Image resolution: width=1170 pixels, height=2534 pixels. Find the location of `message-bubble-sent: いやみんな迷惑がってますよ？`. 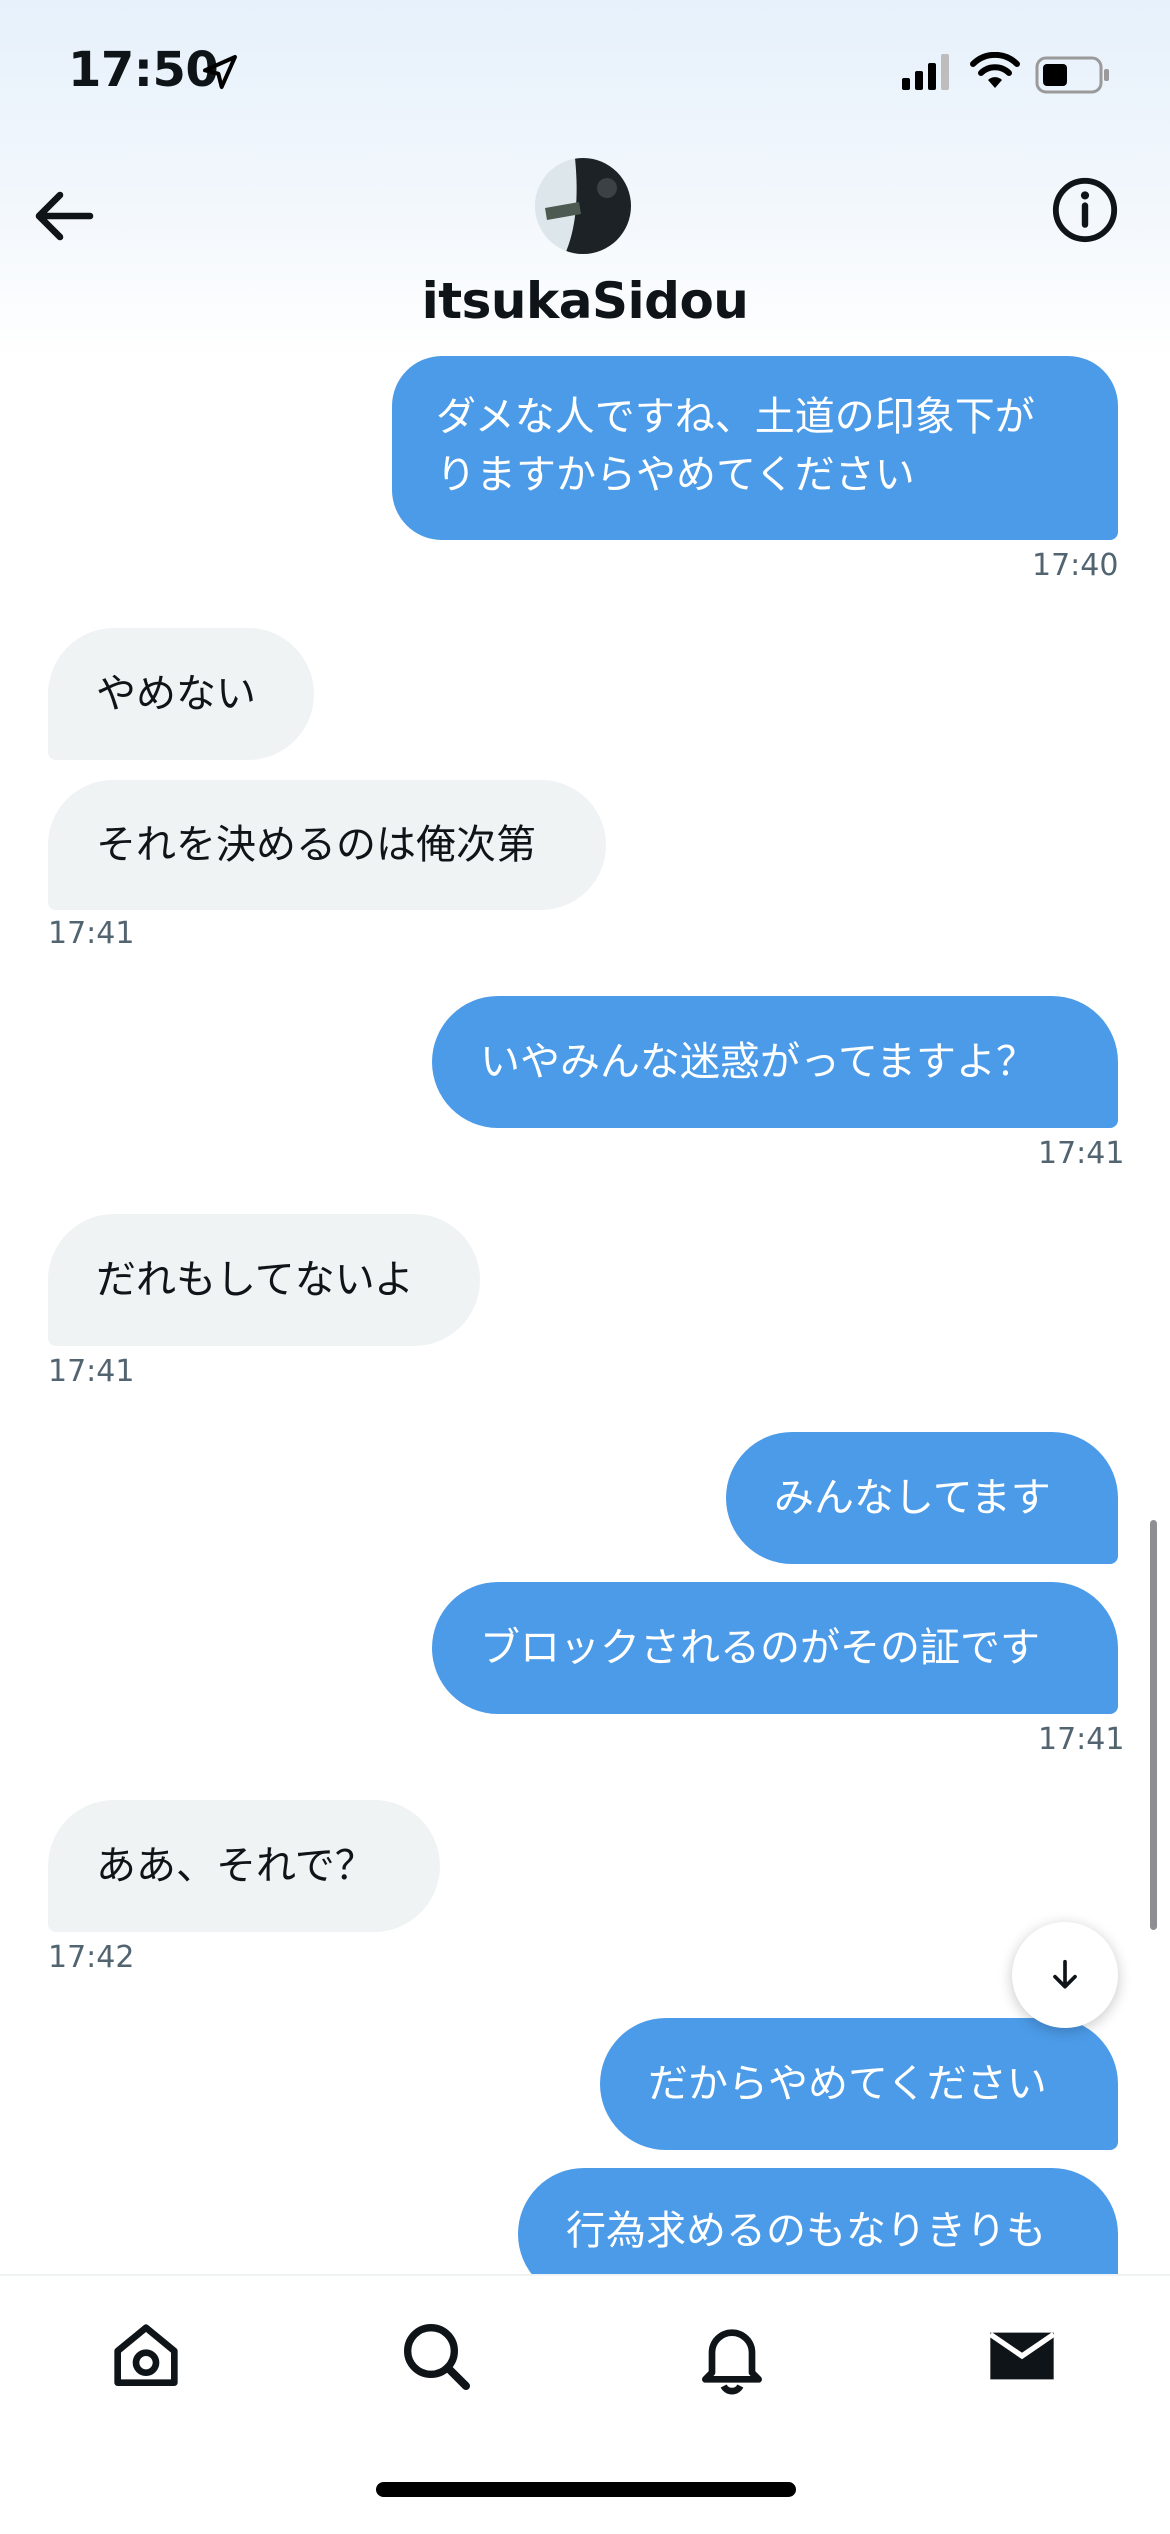

message-bubble-sent: いやみんな迷惑がってますよ？ is located at coordinates (775, 1062).